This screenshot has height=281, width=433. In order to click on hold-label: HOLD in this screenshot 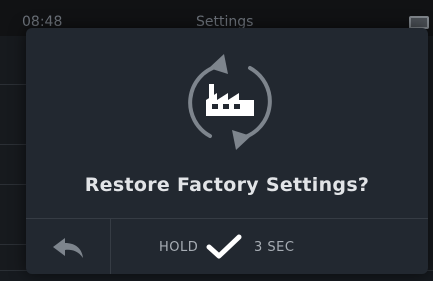, I will do `click(179, 247)`.